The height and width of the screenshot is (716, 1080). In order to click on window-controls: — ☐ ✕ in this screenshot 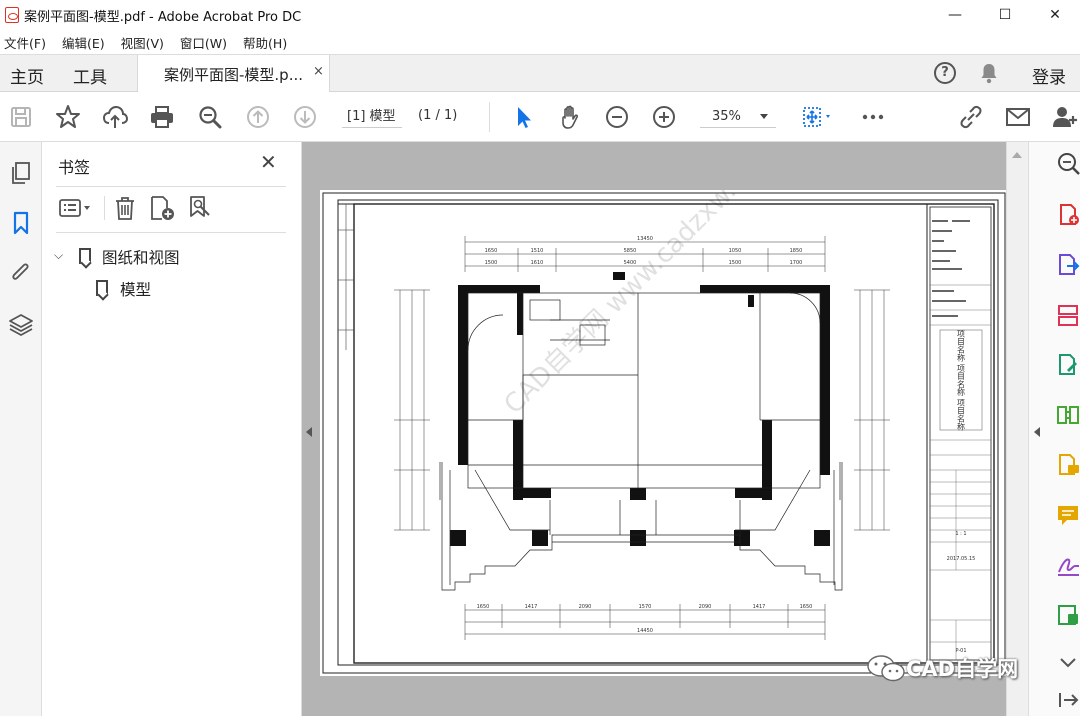, I will do `click(1005, 15)`.